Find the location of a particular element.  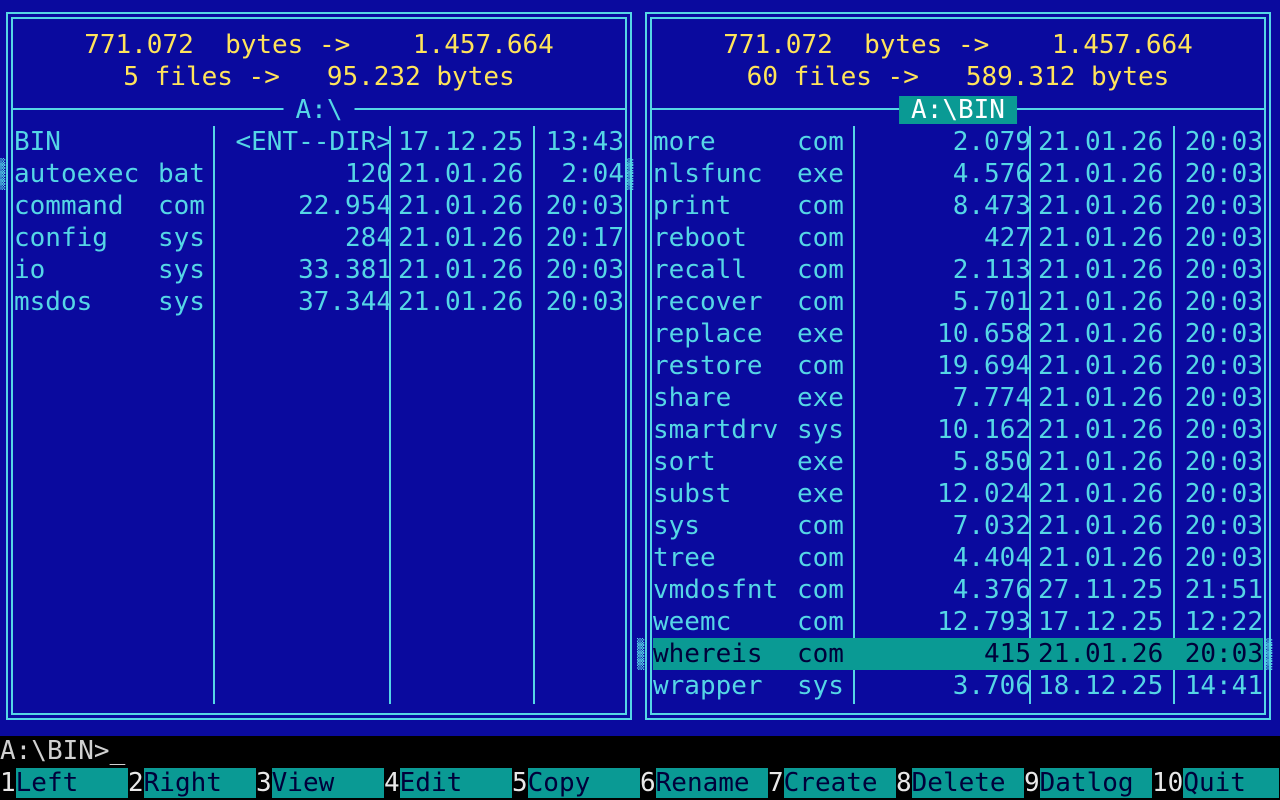

fkey-label: Right is located at coordinates (199, 783).